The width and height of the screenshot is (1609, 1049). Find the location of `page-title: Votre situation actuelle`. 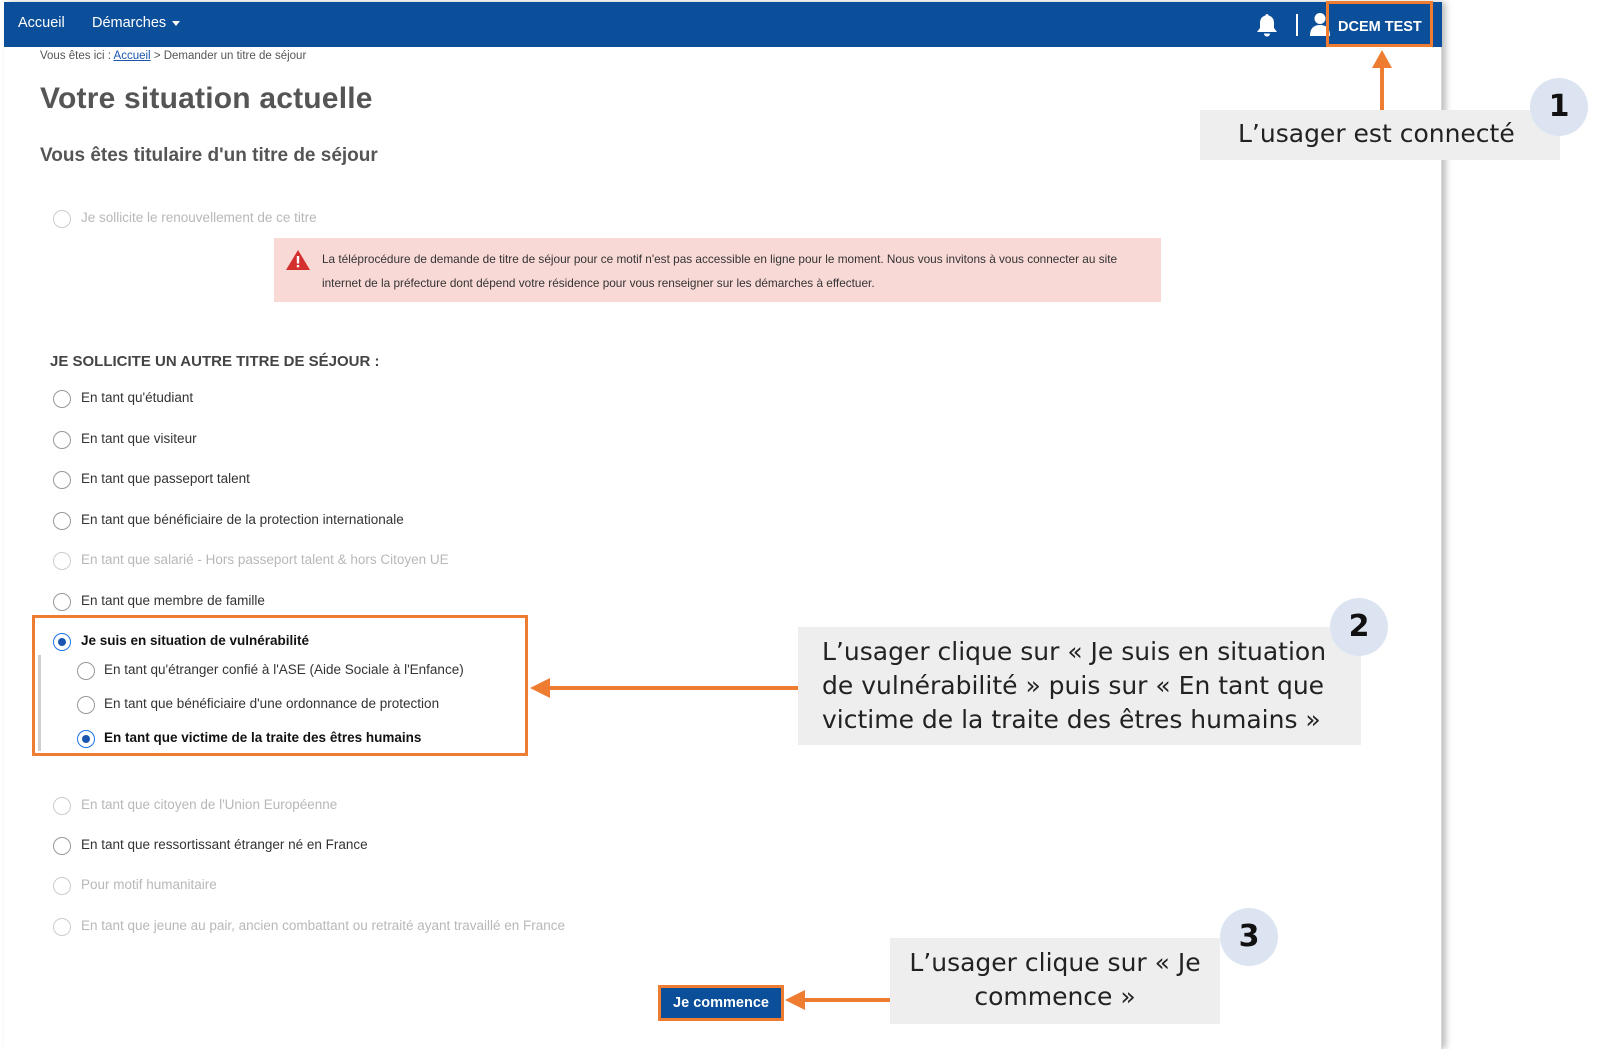

page-title: Votre situation actuelle is located at coordinates (206, 98).